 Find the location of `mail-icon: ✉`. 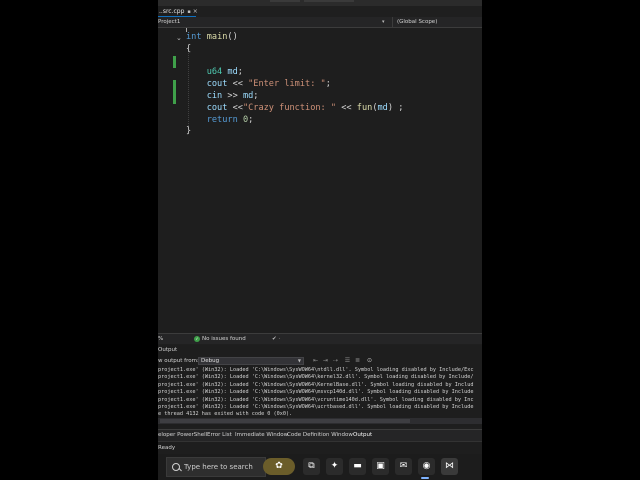

mail-icon: ✉ is located at coordinates (403, 466).